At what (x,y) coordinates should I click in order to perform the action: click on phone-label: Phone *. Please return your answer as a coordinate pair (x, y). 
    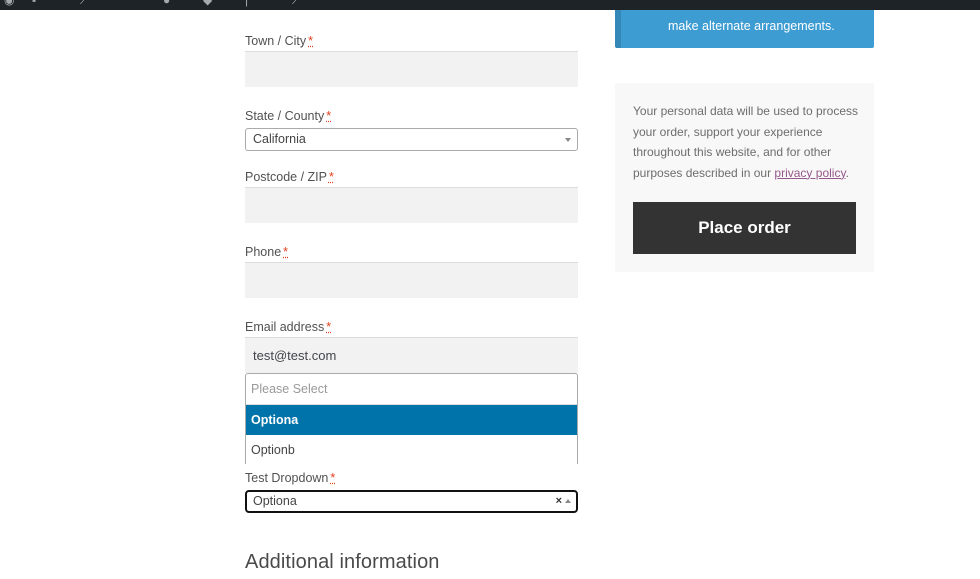
    Looking at the image, I should click on (266, 252).